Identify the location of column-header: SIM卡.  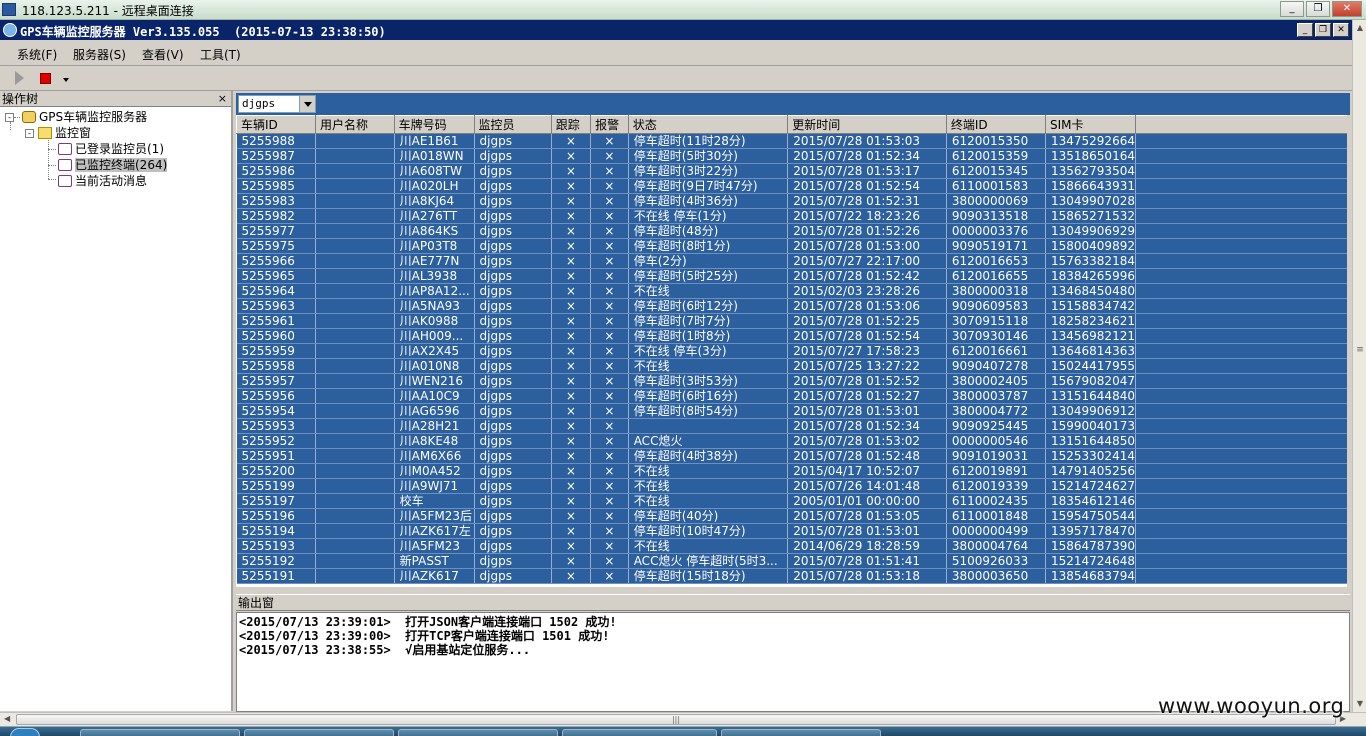
(1090, 124).